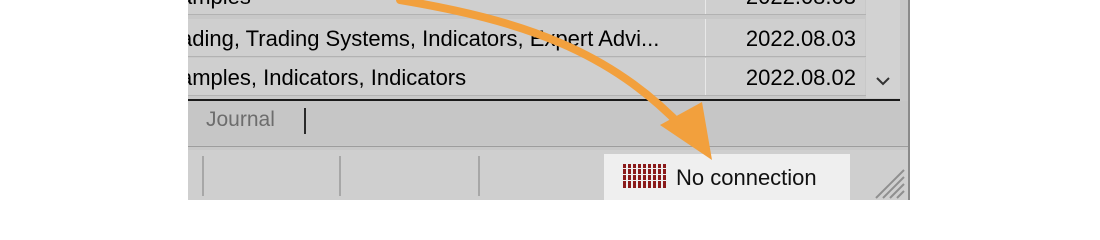  I want to click on chevron-down-icon, so click(883, 81).